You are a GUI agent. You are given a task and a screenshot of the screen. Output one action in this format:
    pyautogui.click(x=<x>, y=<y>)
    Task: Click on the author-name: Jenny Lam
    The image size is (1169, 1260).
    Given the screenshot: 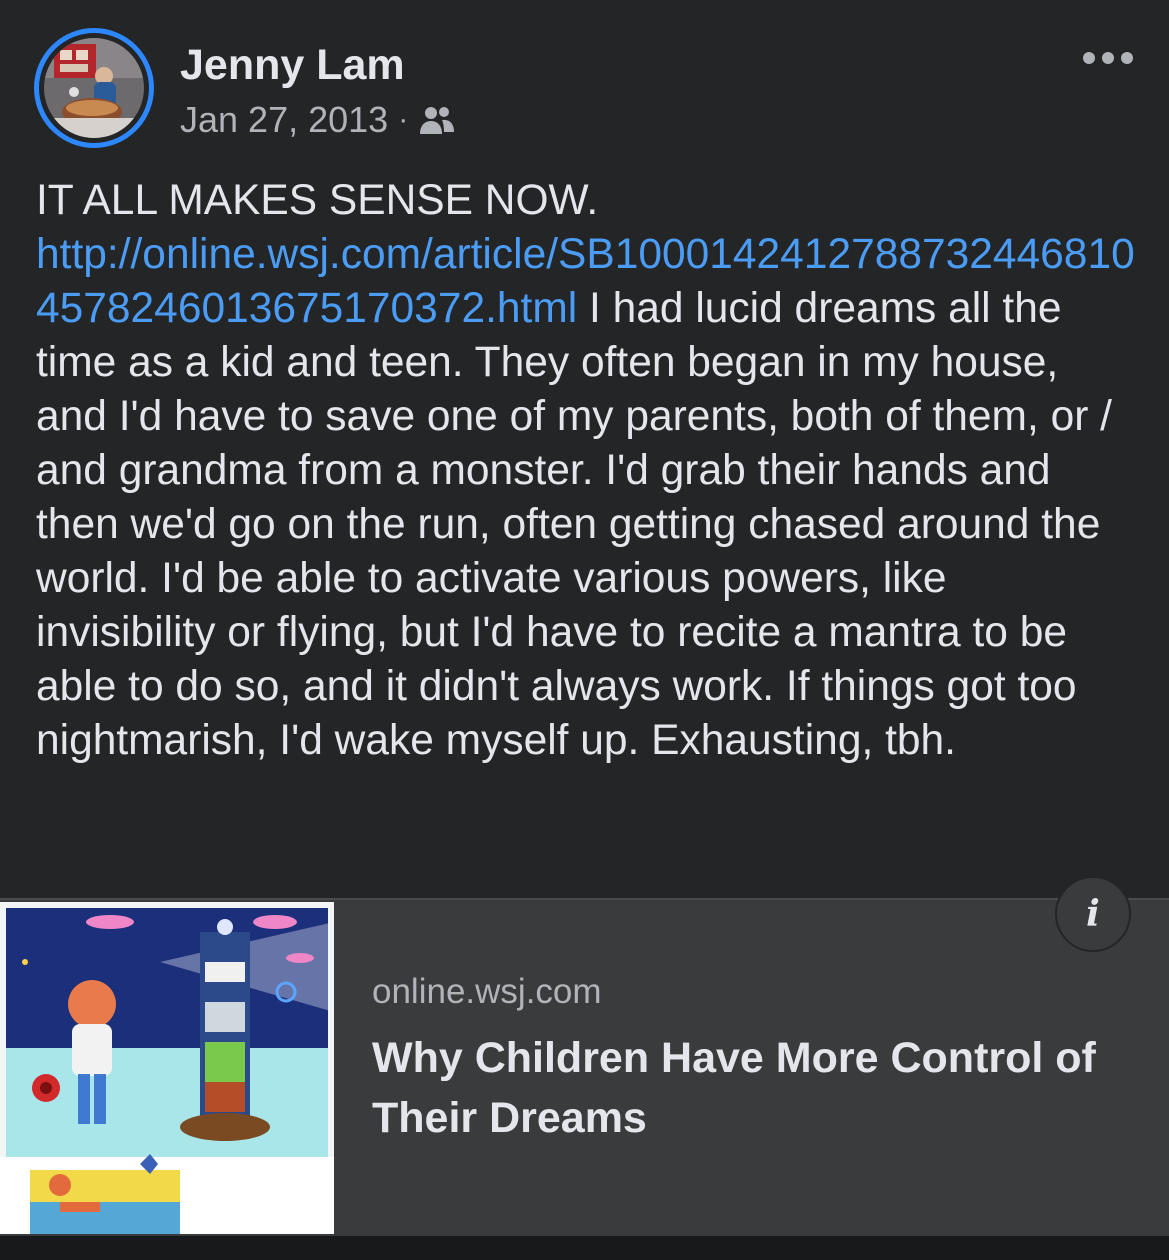 What is the action you would take?
    pyautogui.click(x=292, y=65)
    